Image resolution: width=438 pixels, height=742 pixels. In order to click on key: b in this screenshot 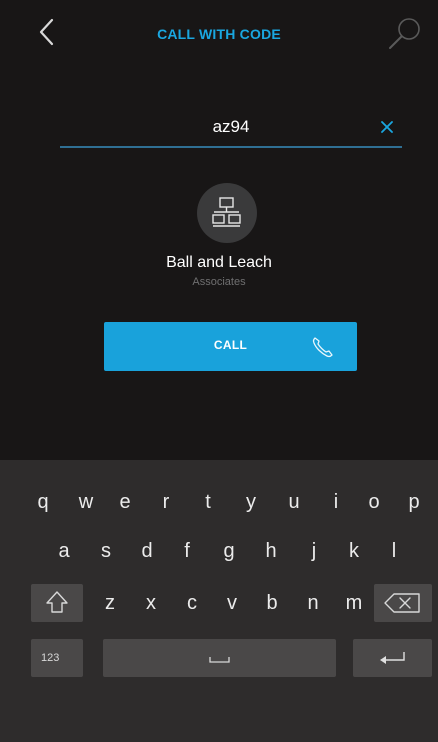, I will do `click(272, 603)`.